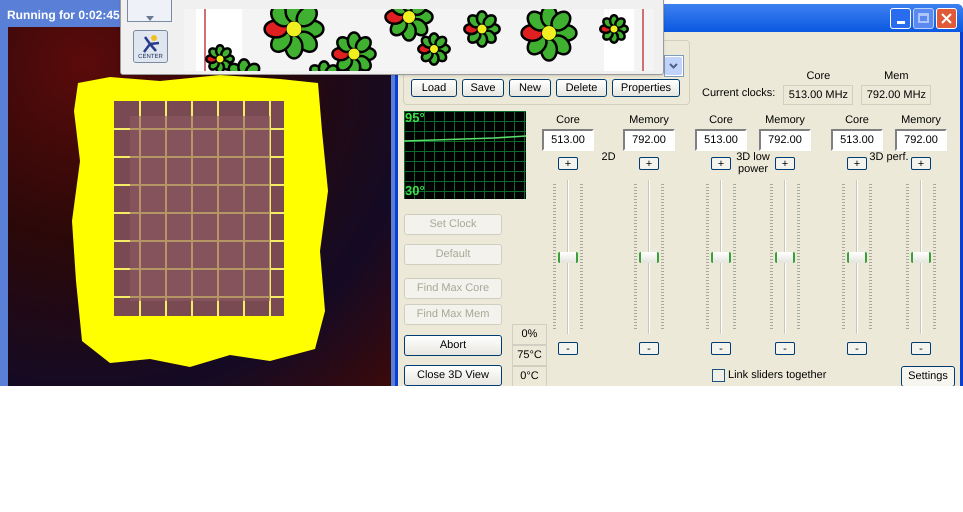 This screenshot has height=512, width=963. What do you see at coordinates (415, 118) in the screenshot?
I see `graph-max-label: 95°` at bounding box center [415, 118].